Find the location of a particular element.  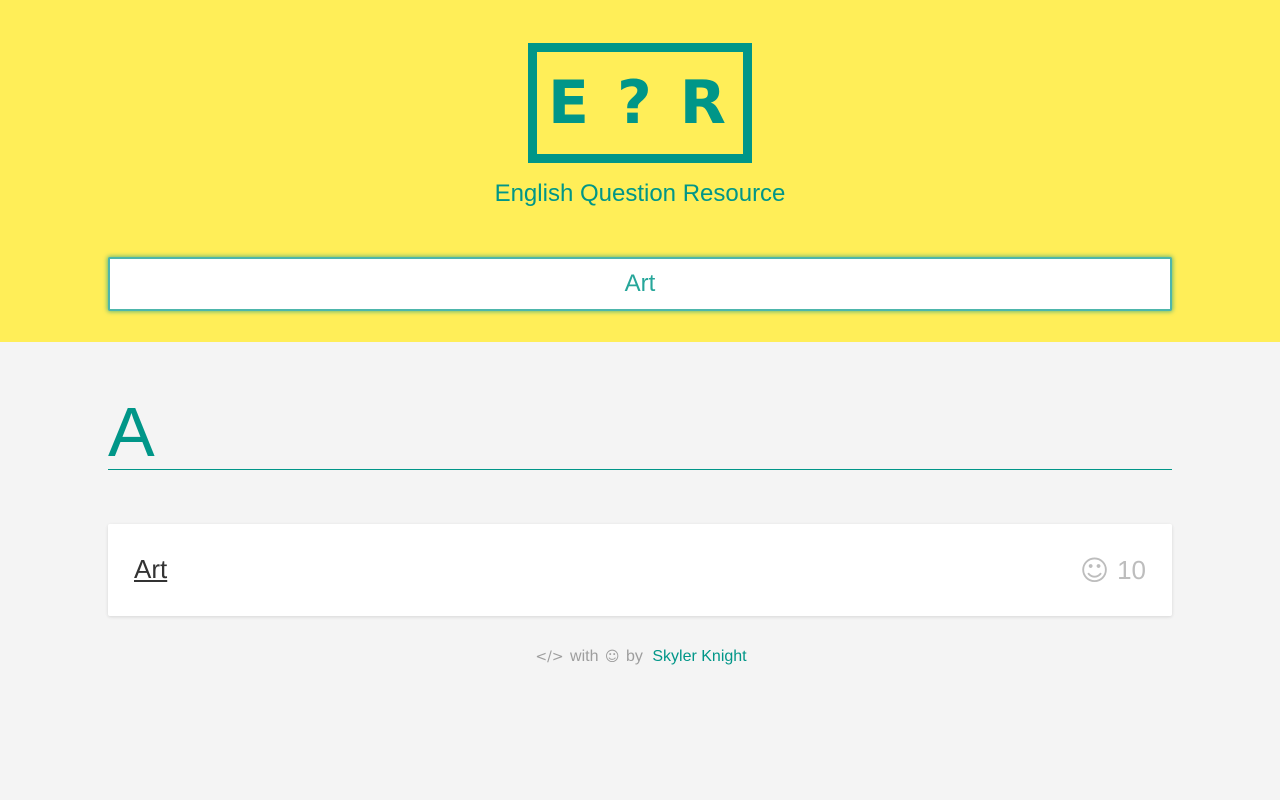

logo-letter-r: R is located at coordinates (705, 103).